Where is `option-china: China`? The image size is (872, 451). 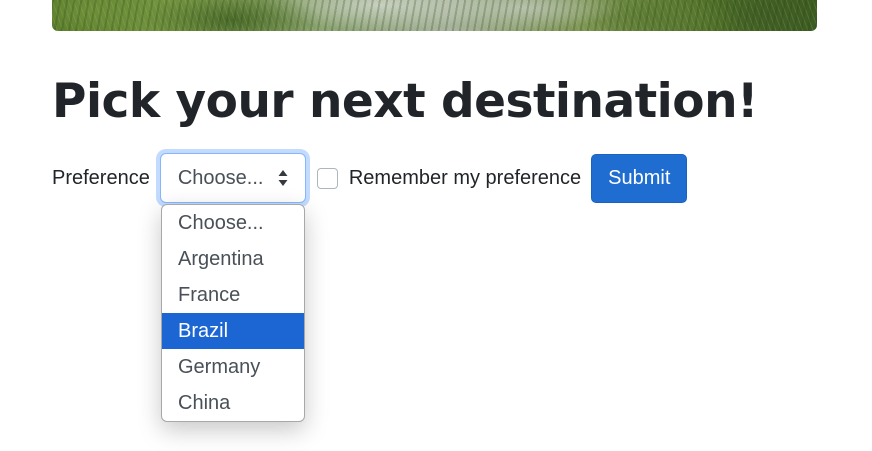 option-china: China is located at coordinates (233, 403).